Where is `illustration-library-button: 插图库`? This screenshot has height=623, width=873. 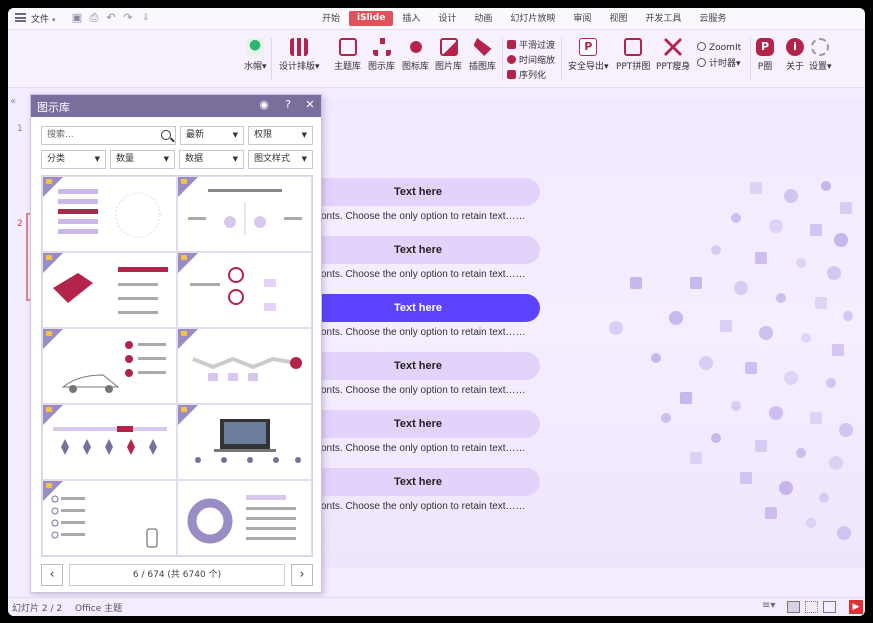 illustration-library-button: 插图库 is located at coordinates (482, 55).